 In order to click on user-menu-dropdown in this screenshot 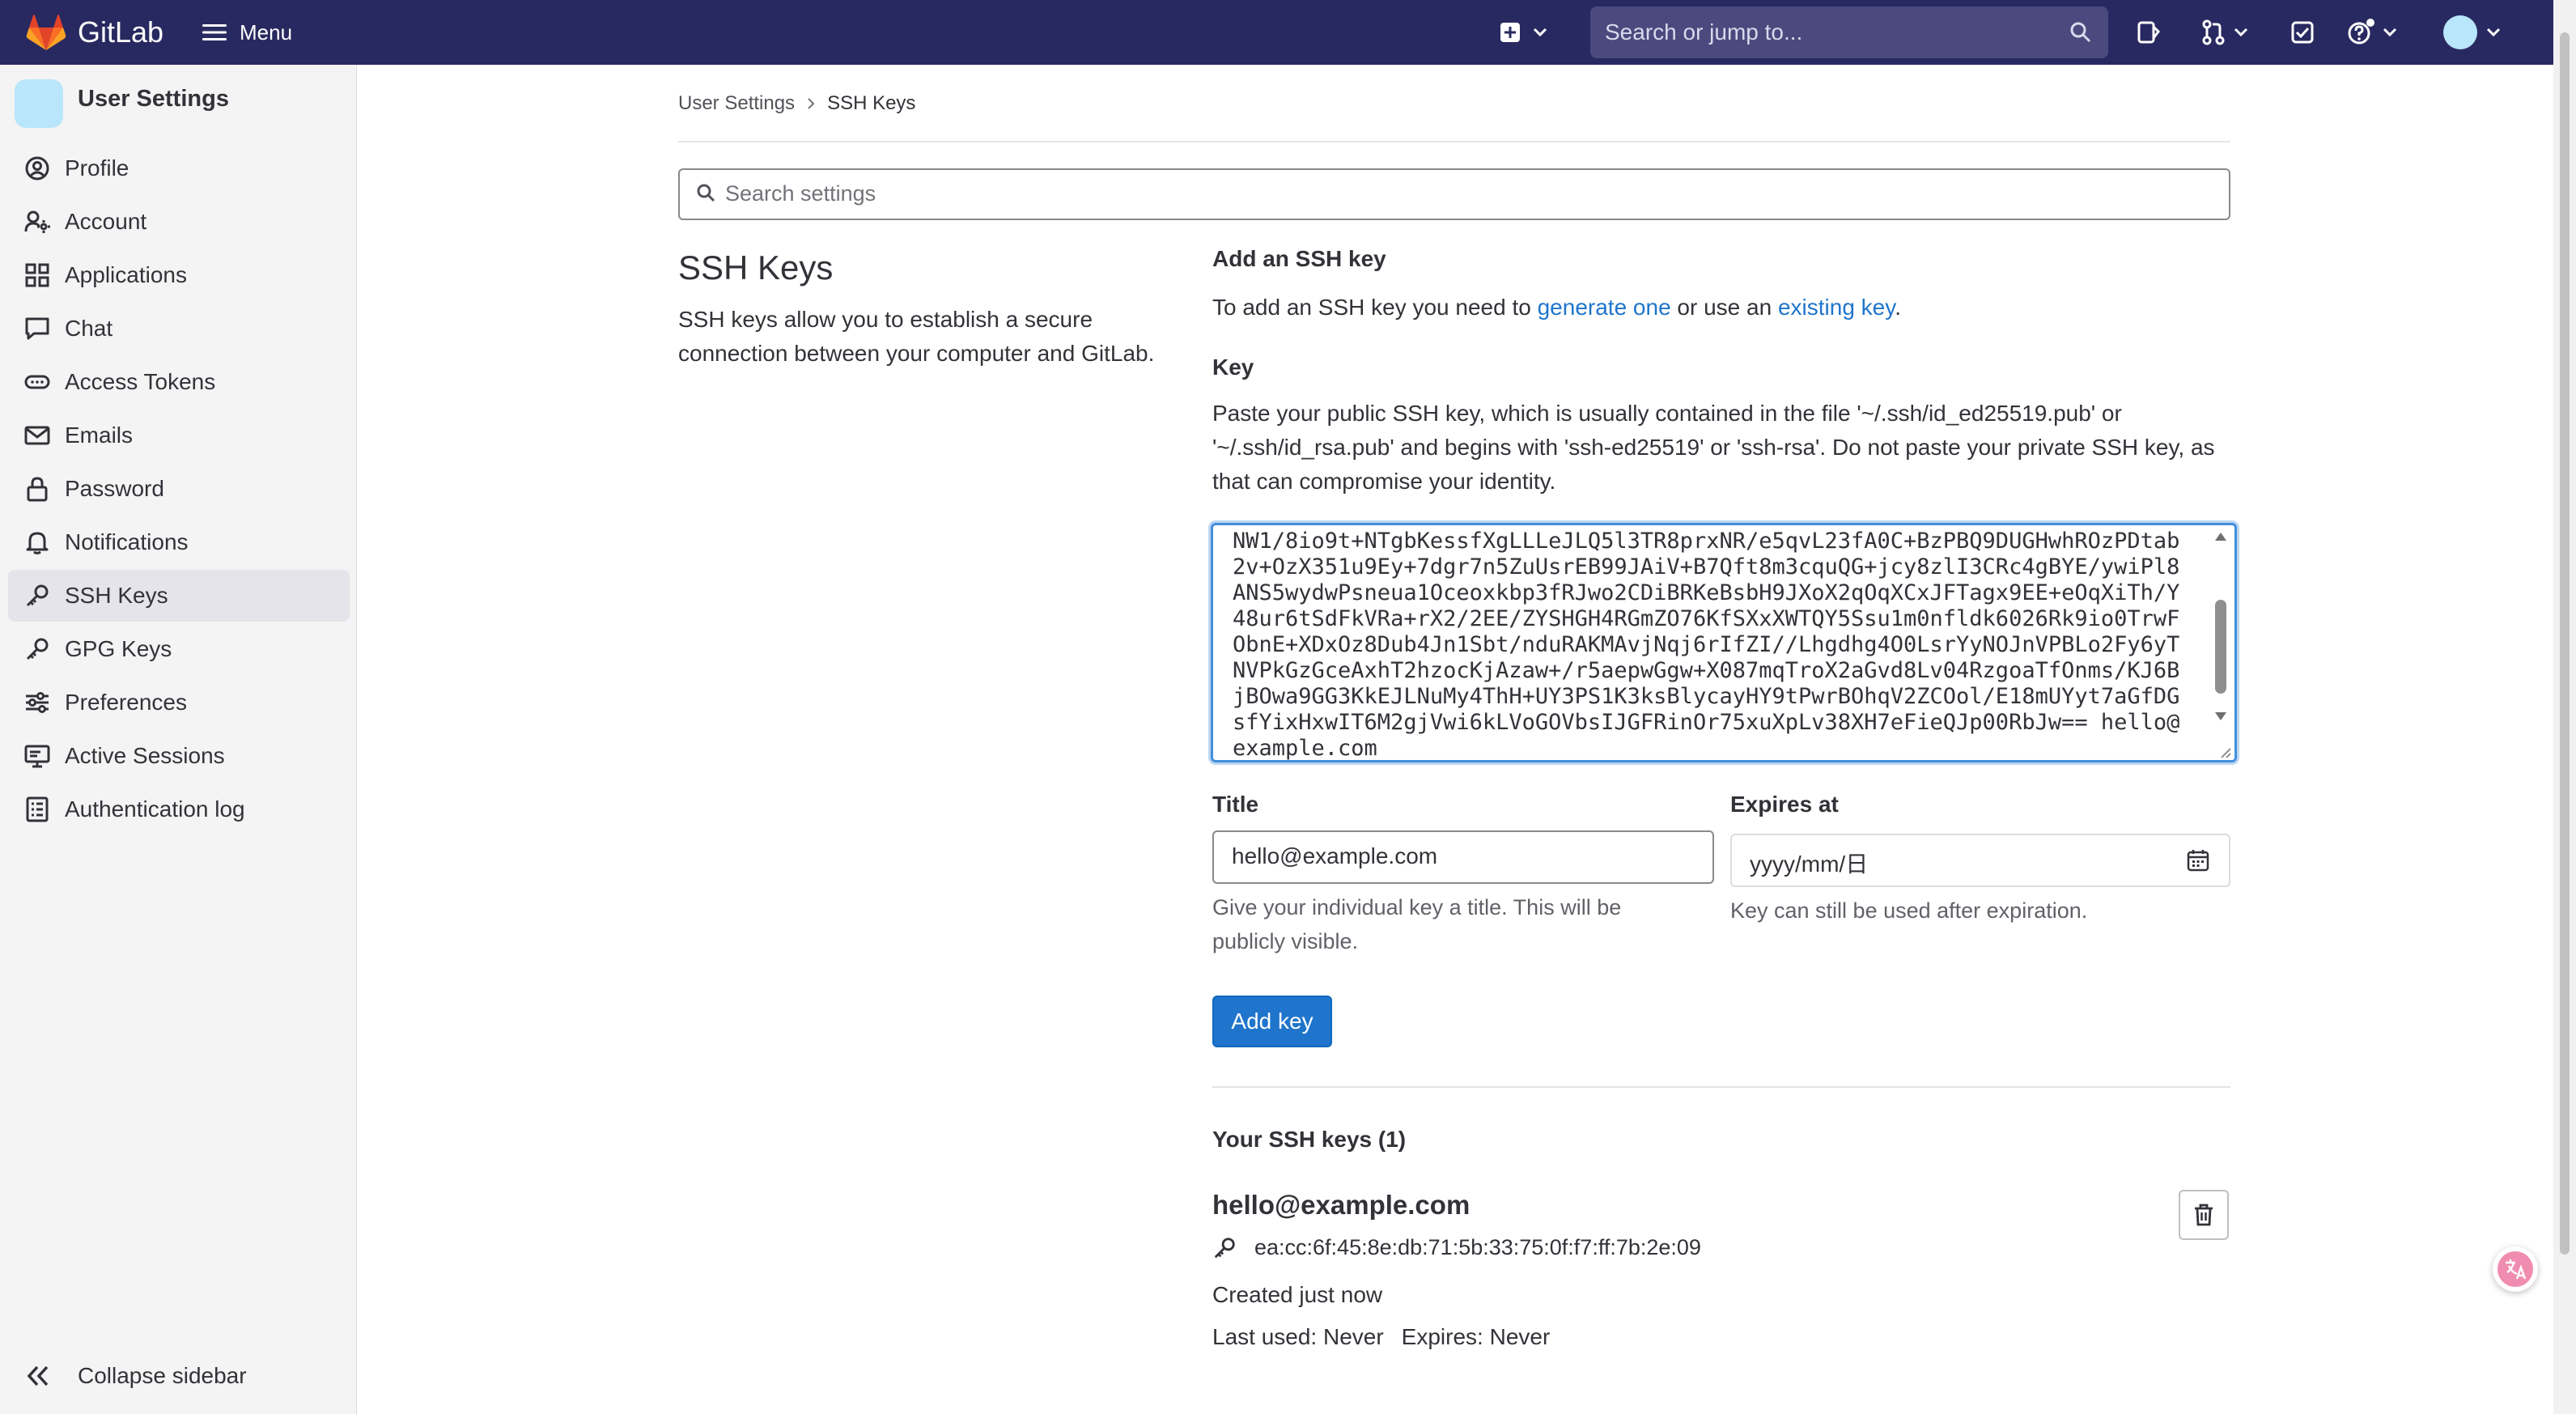, I will do `click(2471, 32)`.